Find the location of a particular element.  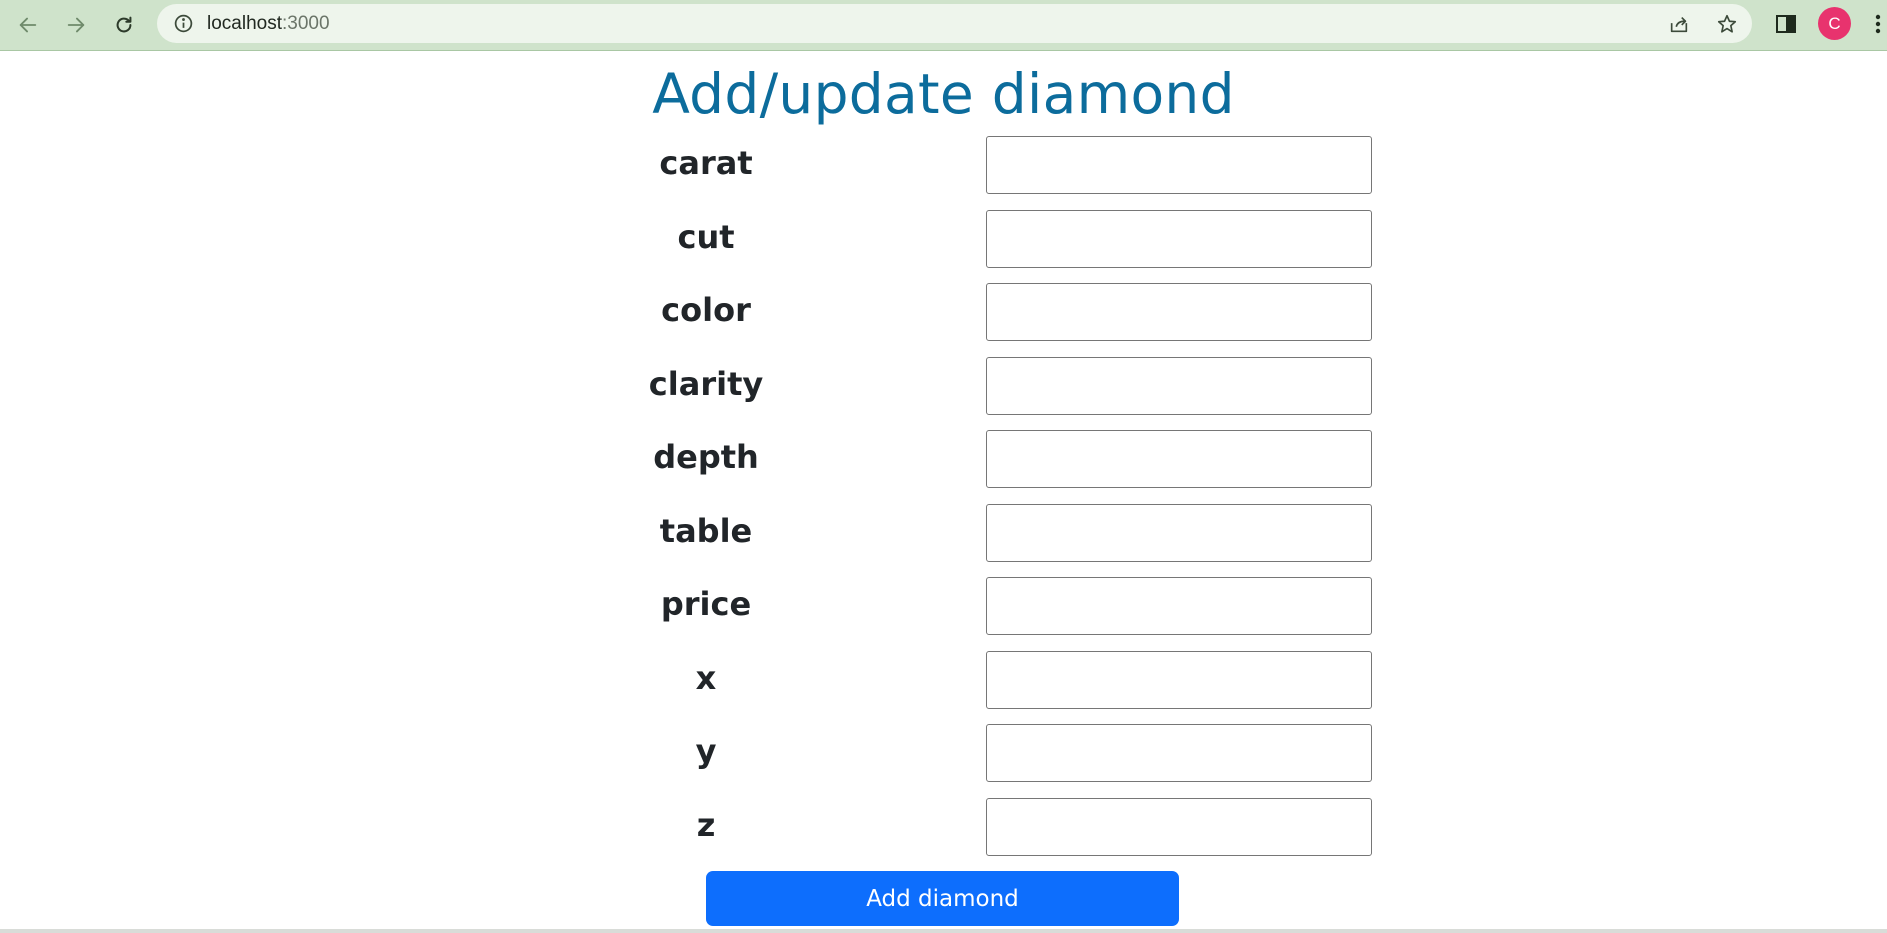

x-input is located at coordinates (1179, 680).